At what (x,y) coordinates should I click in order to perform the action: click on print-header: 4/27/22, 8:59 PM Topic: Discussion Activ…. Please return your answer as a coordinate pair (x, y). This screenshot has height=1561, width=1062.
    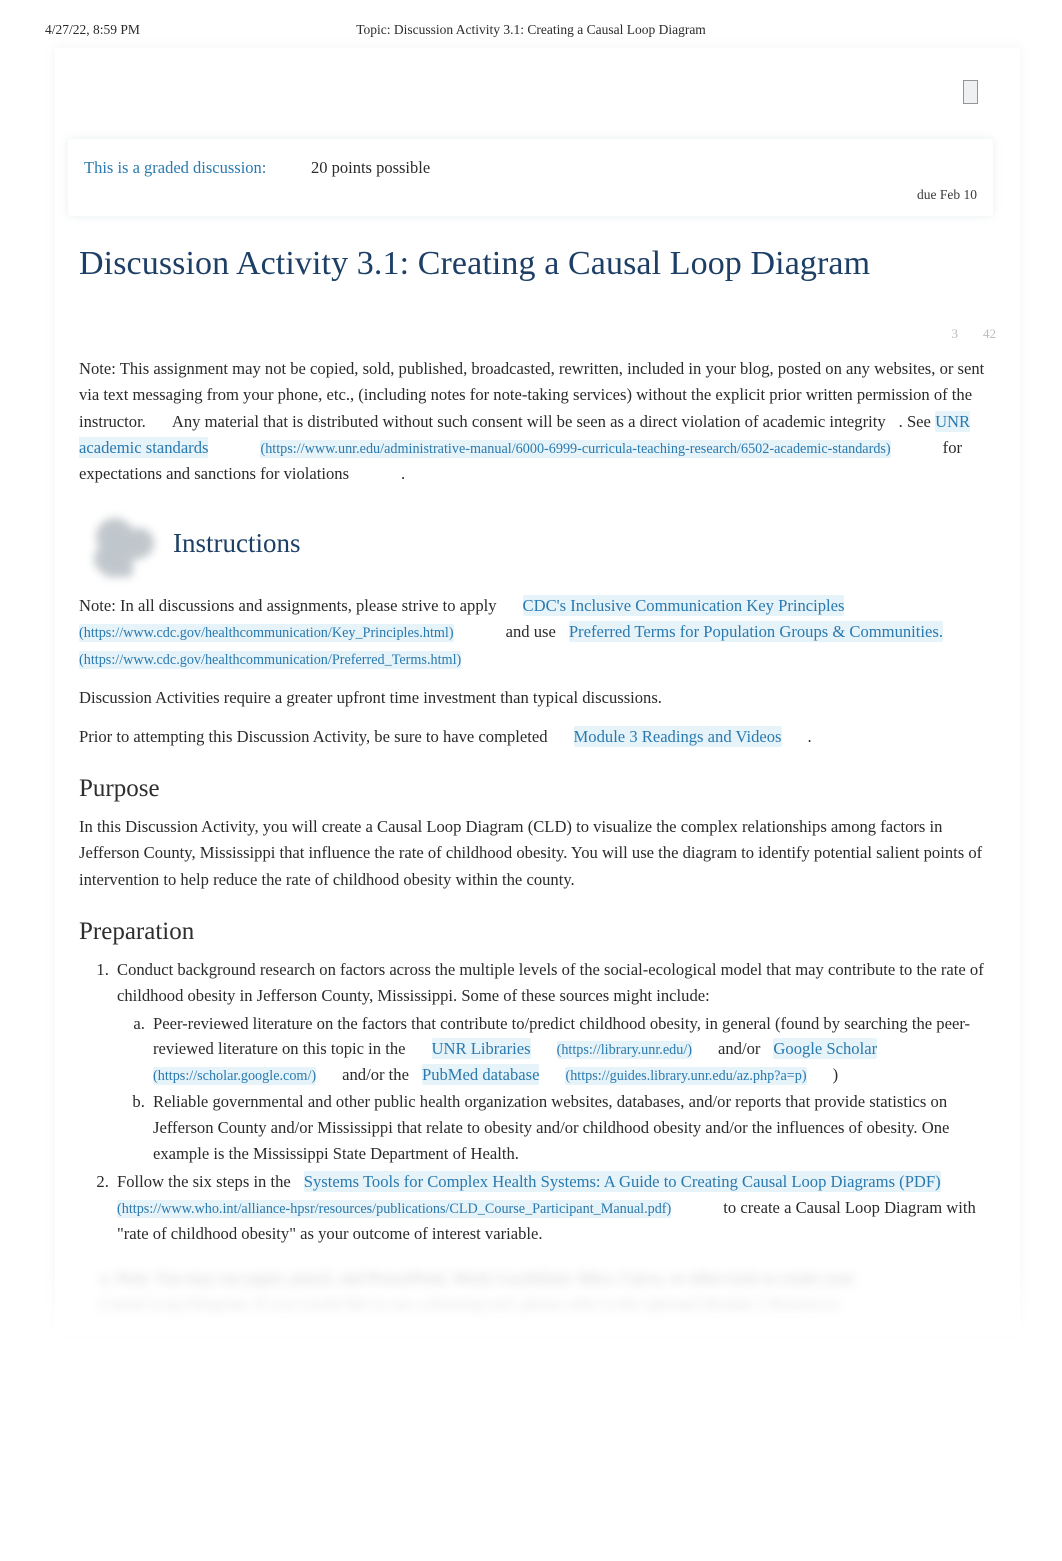
    Looking at the image, I should click on (531, 33).